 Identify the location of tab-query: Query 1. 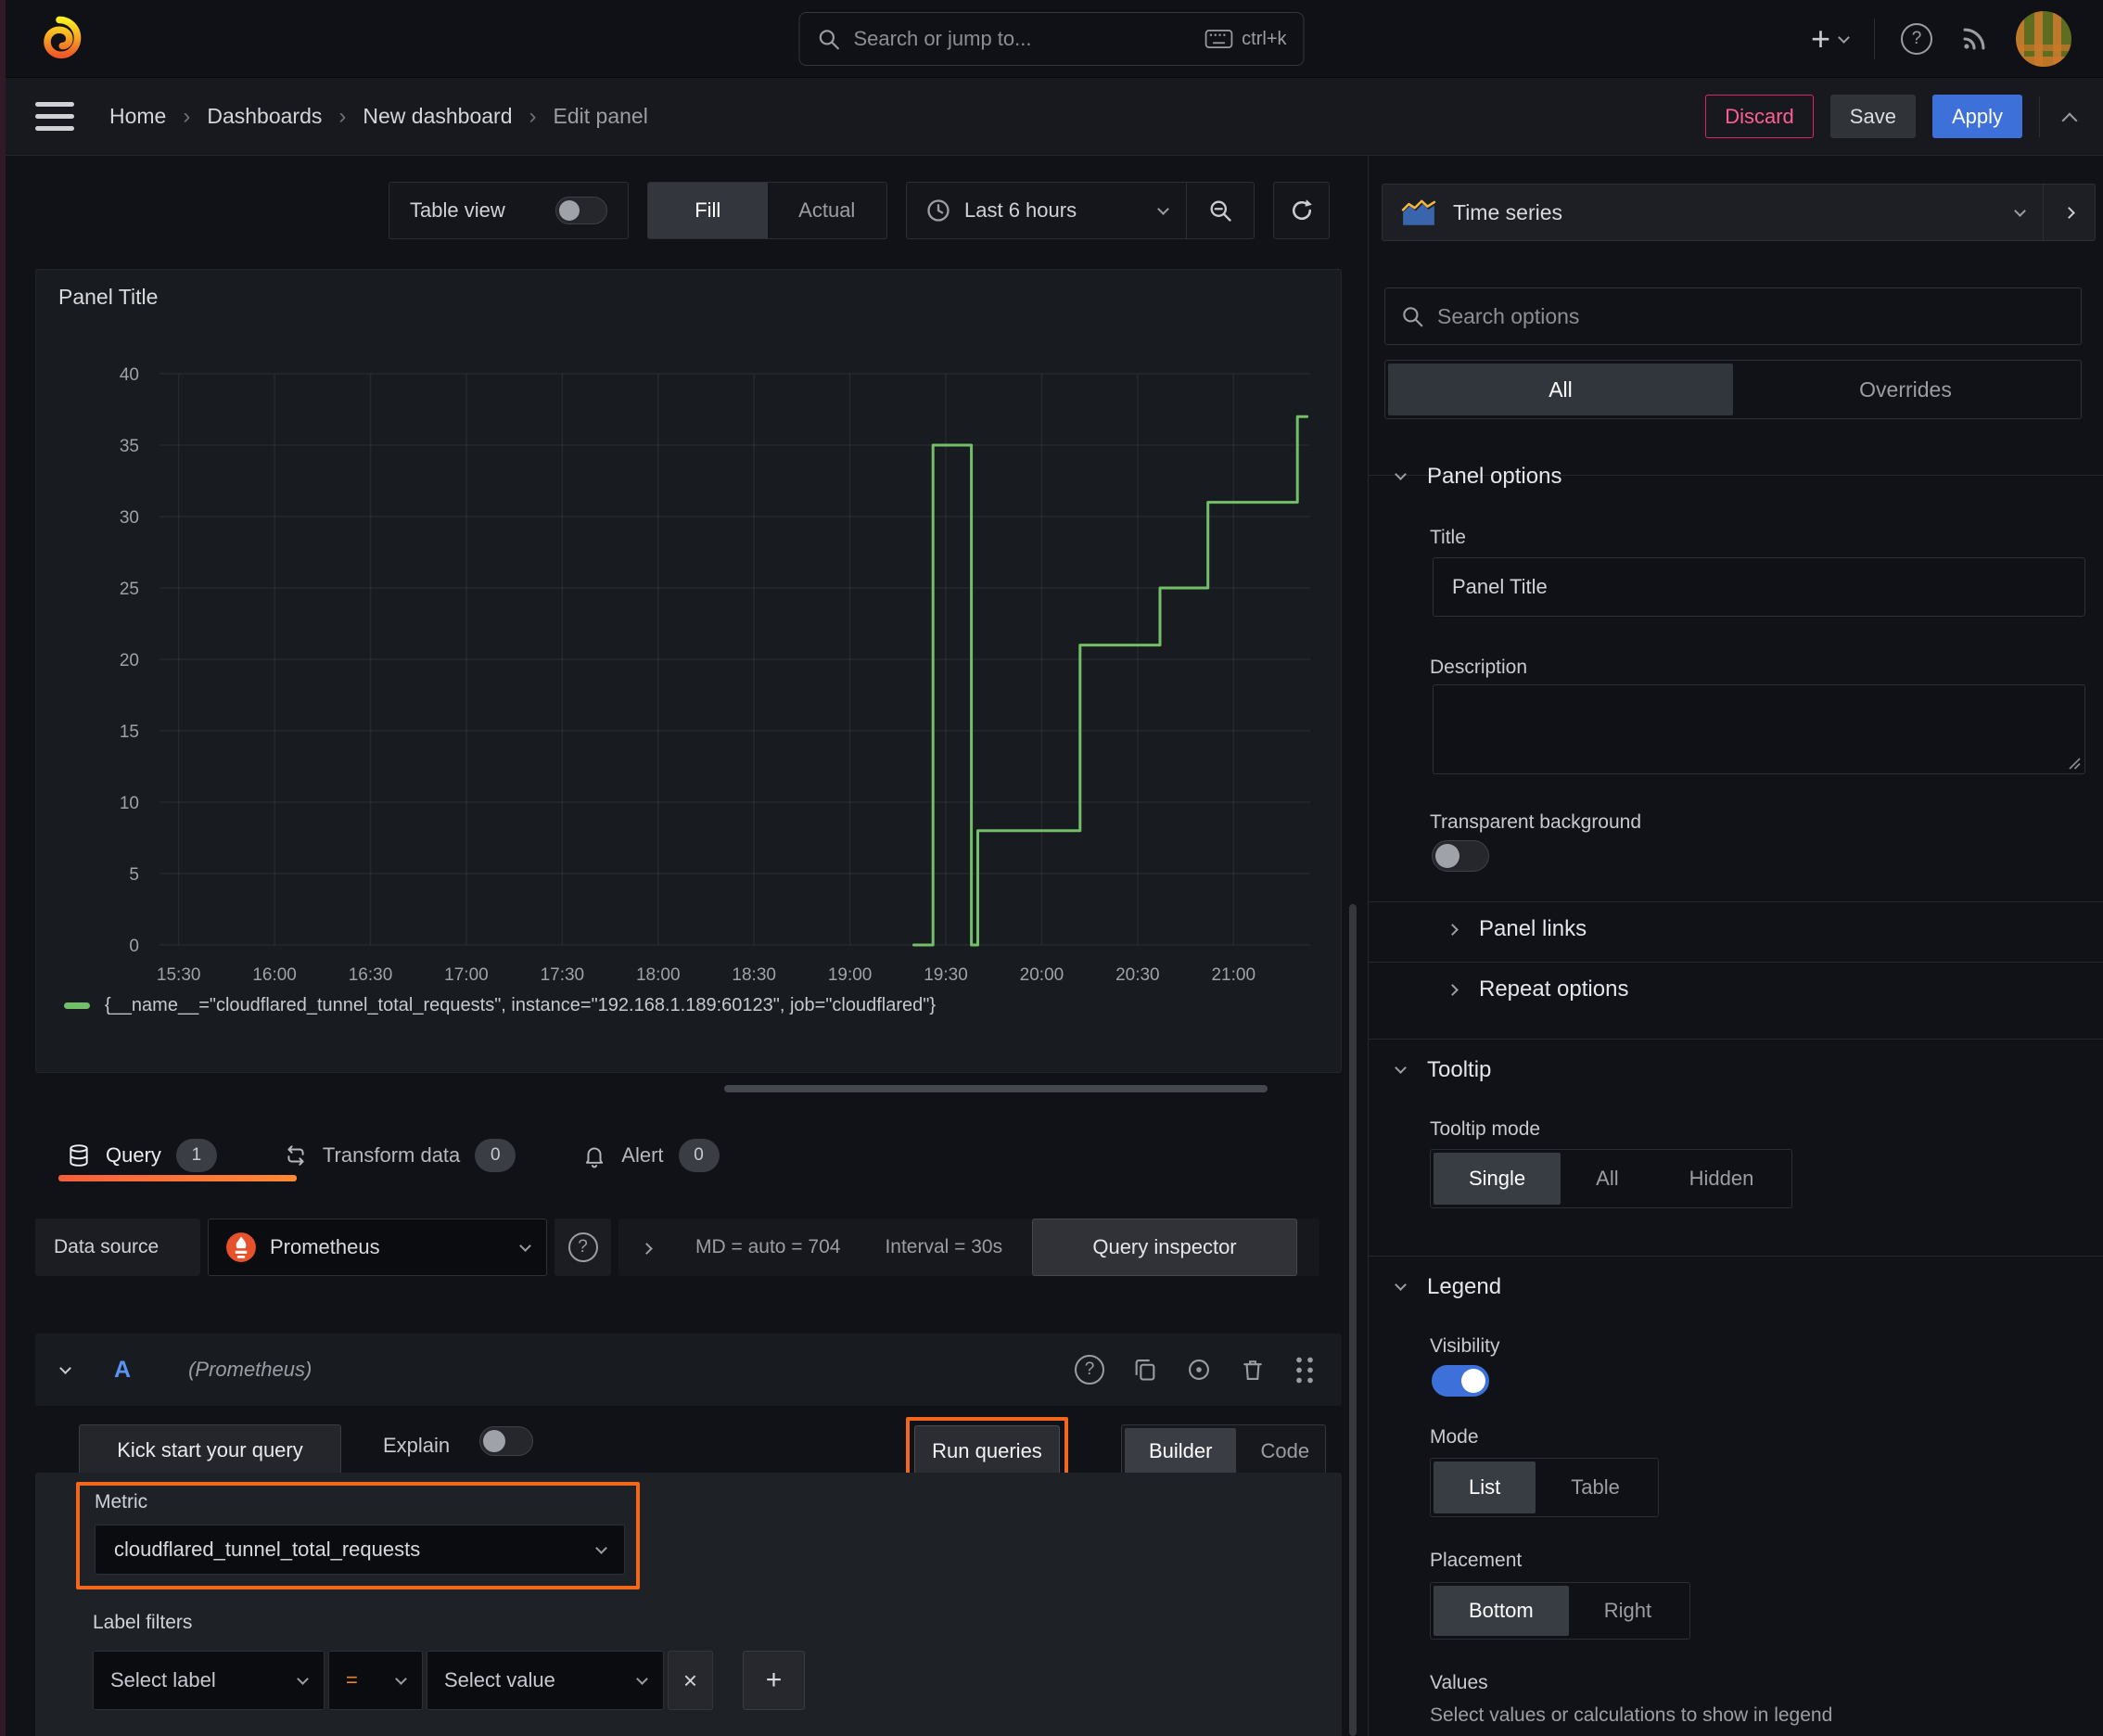
(142, 1155).